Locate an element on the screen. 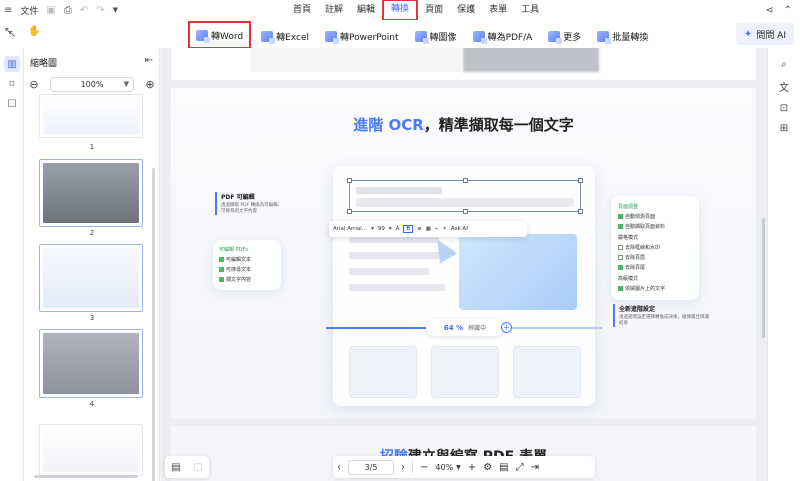 The height and width of the screenshot is (481, 800). batch-convert-button: 批量轉換 is located at coordinates (622, 36).